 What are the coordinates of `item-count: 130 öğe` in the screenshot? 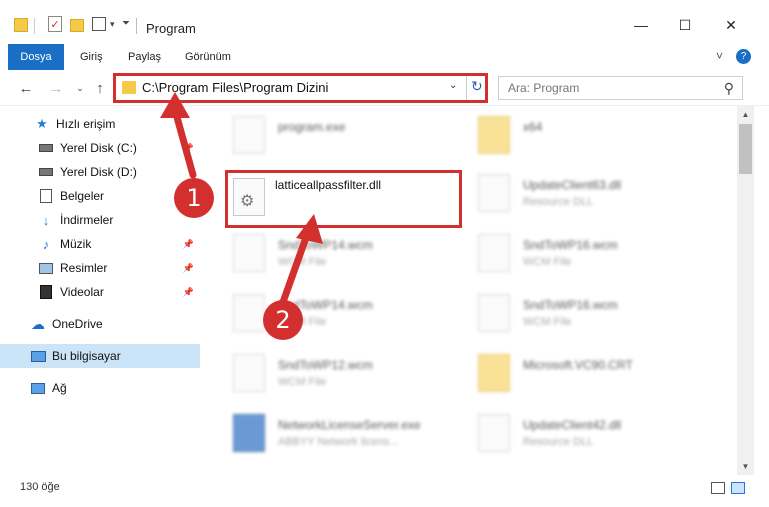 It's located at (40, 487).